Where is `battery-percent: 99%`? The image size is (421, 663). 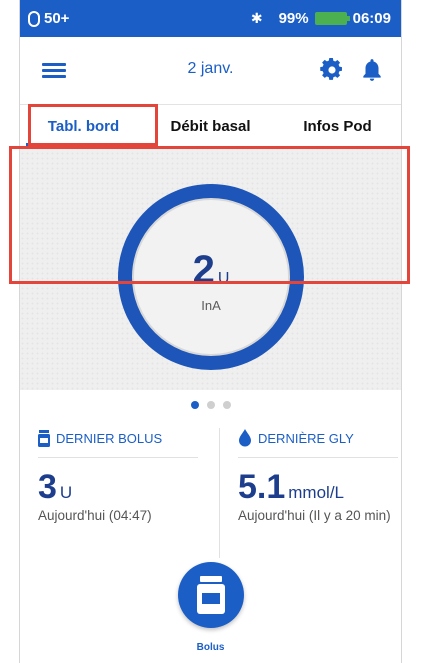 battery-percent: 99% is located at coordinates (293, 18).